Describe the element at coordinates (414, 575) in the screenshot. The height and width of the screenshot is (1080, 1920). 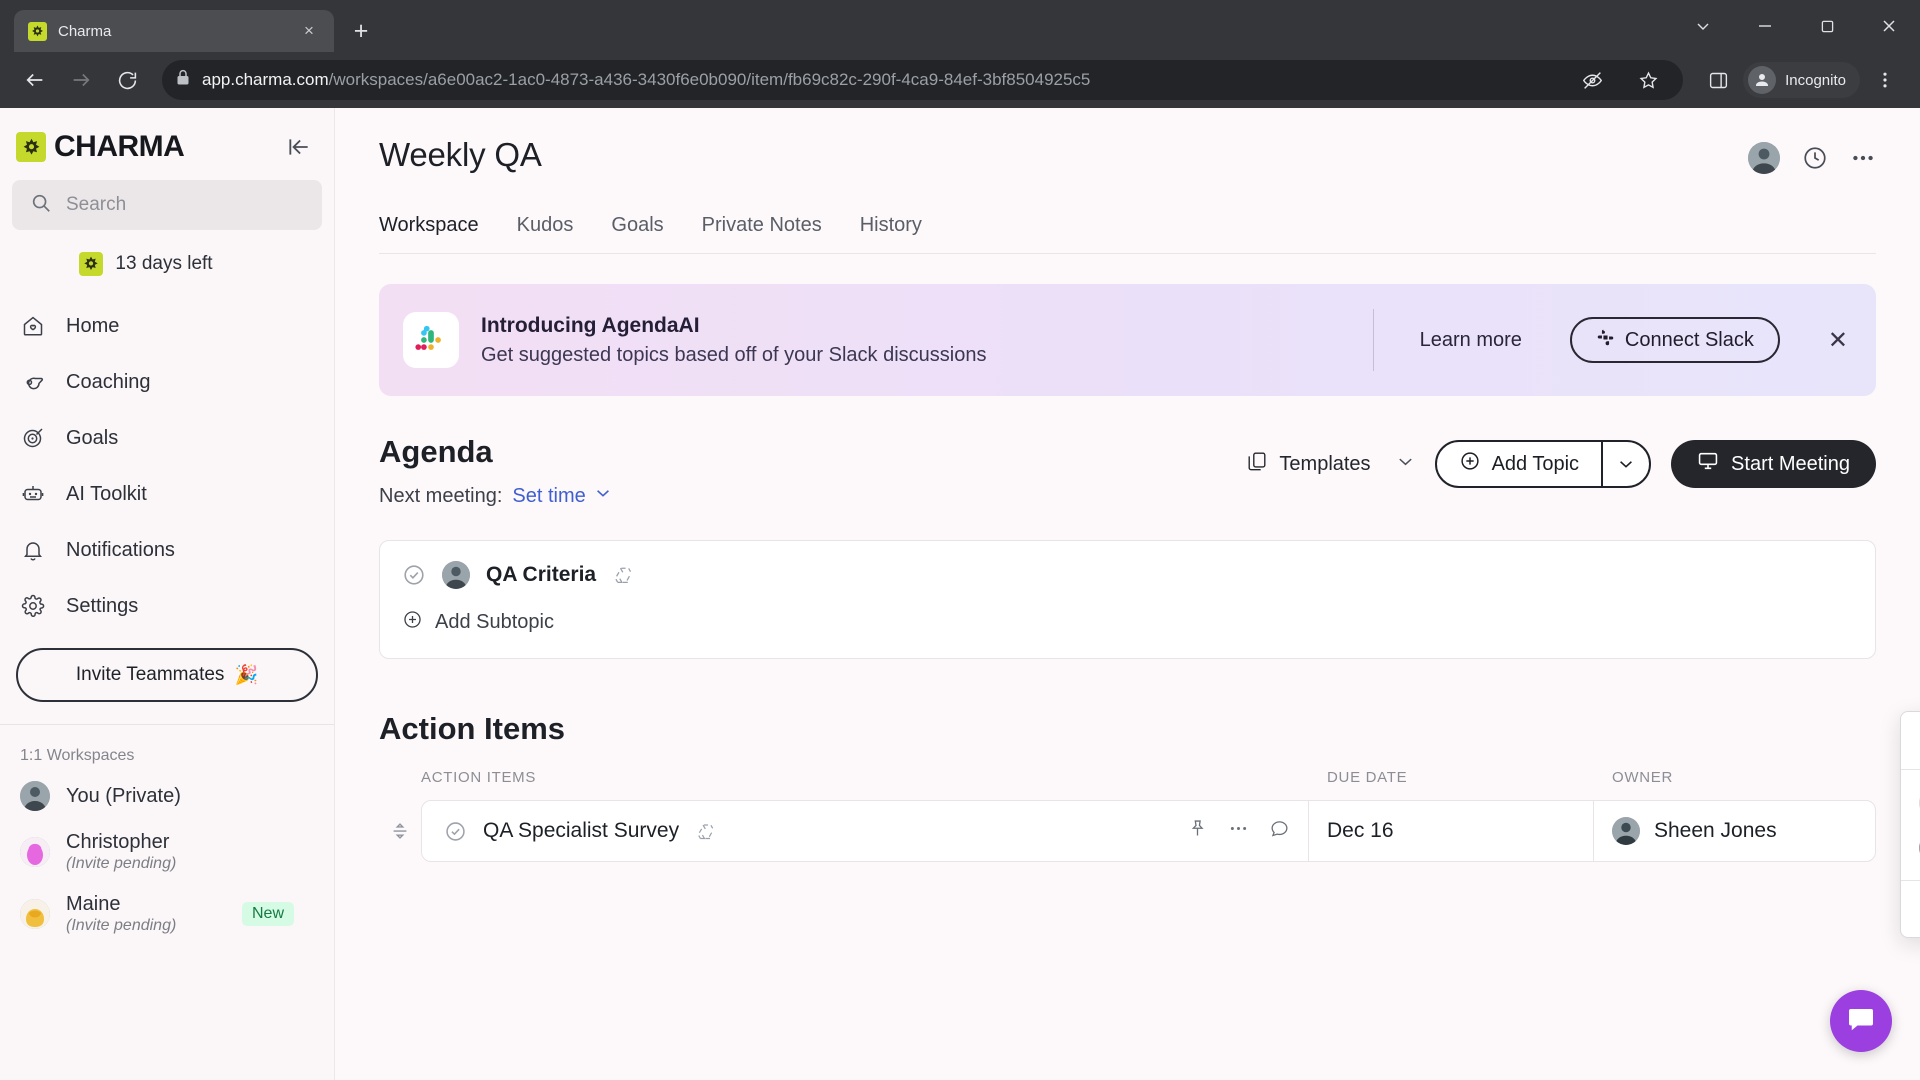
I see `complete-topic-checkbox` at that location.